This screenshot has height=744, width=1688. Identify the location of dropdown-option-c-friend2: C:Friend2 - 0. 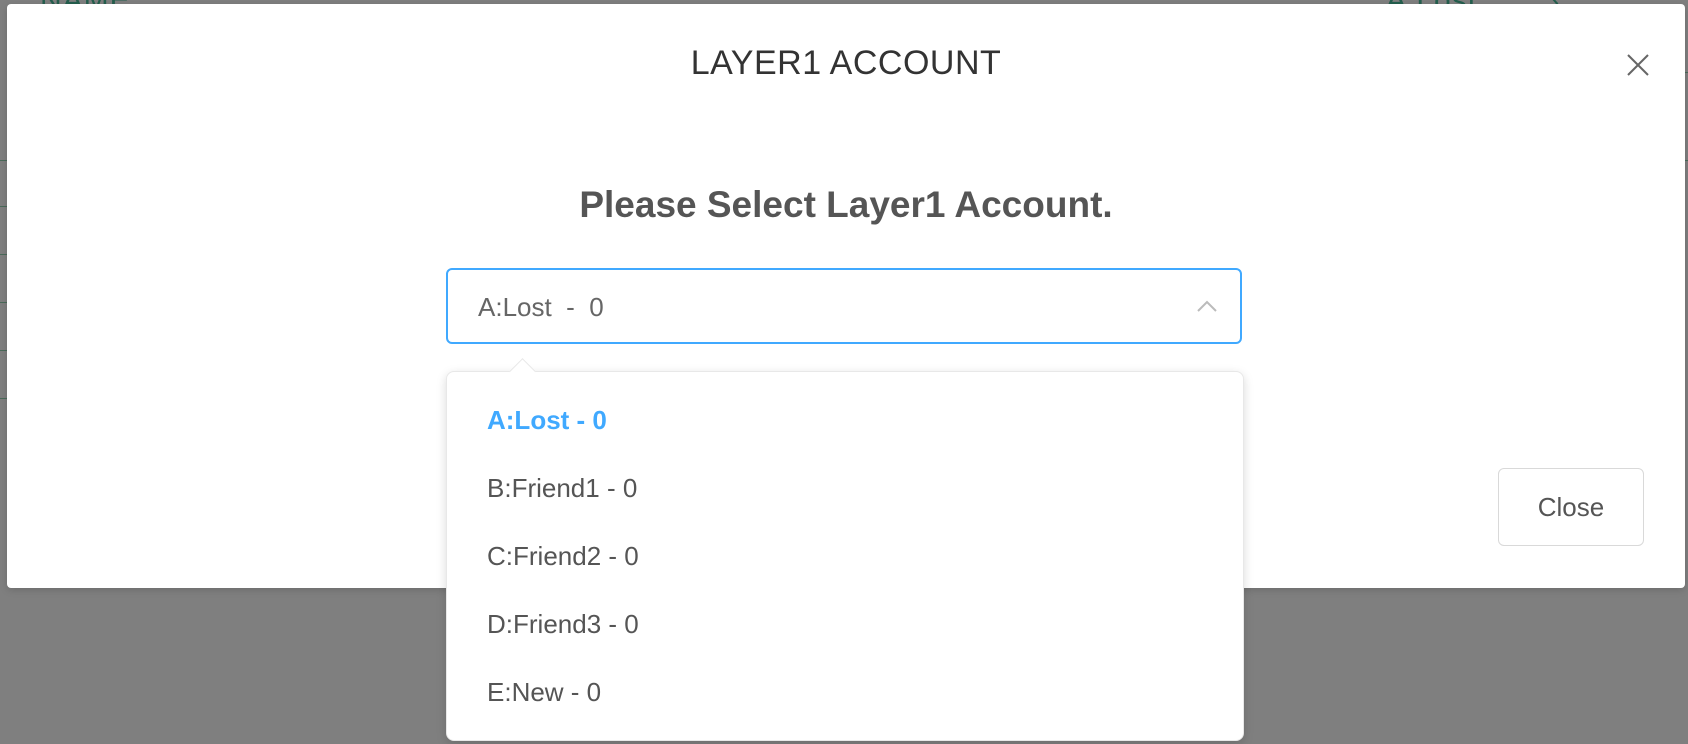
(845, 556).